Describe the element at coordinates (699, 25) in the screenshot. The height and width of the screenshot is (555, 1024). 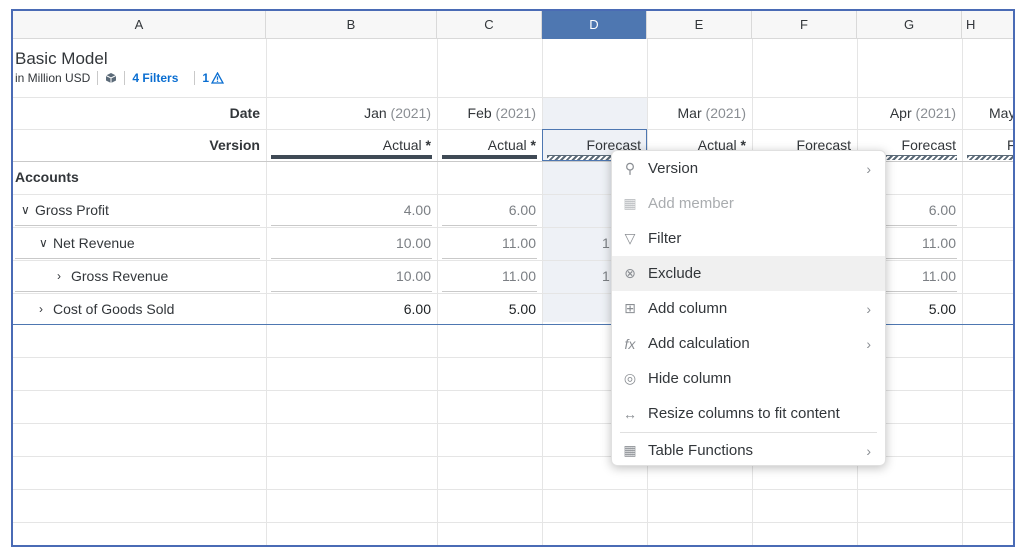
I see `column-header-e: E` at that location.